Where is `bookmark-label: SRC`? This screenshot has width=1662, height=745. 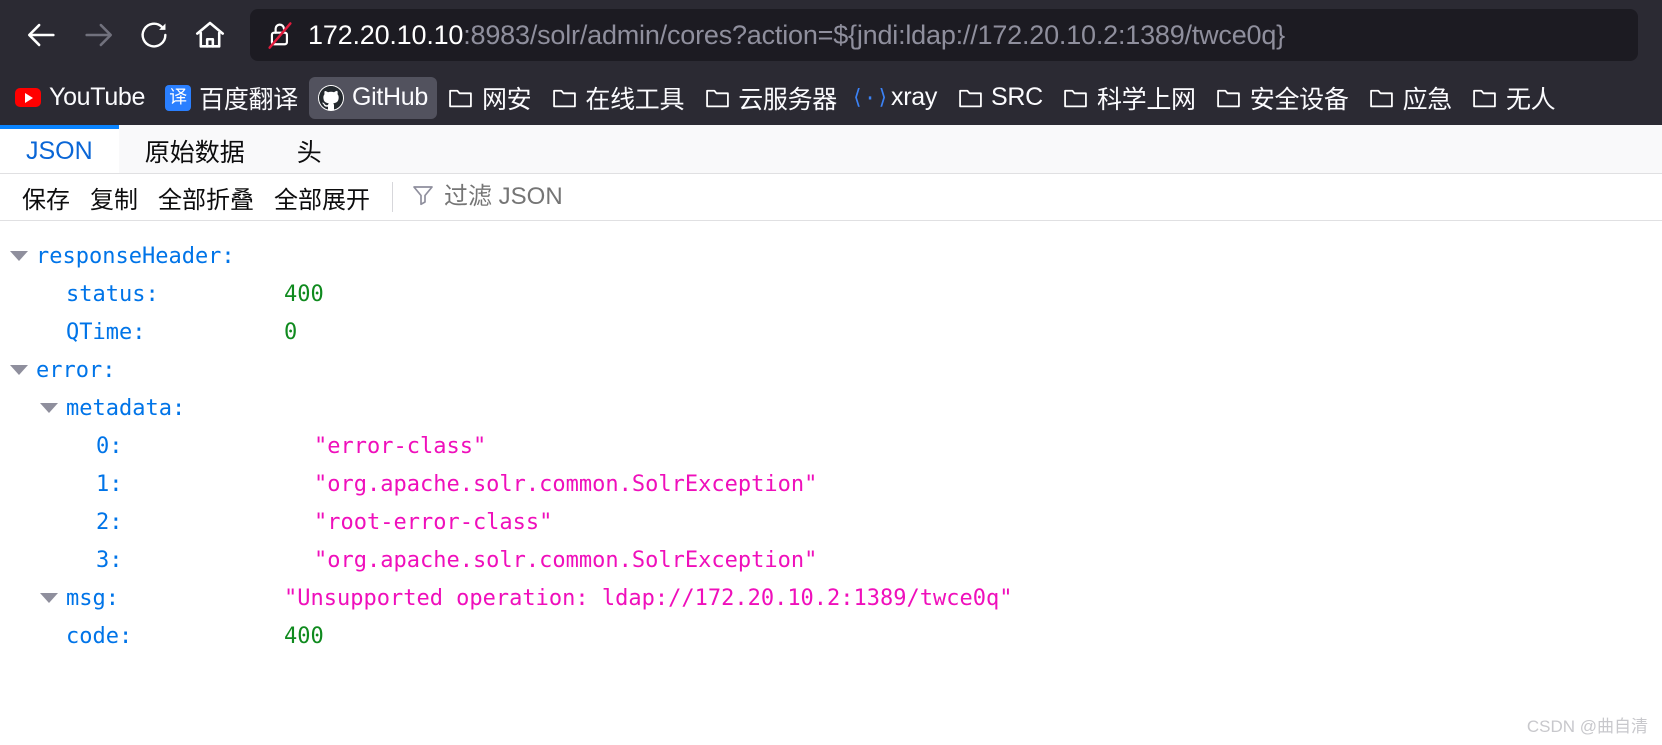
bookmark-label: SRC is located at coordinates (1017, 97).